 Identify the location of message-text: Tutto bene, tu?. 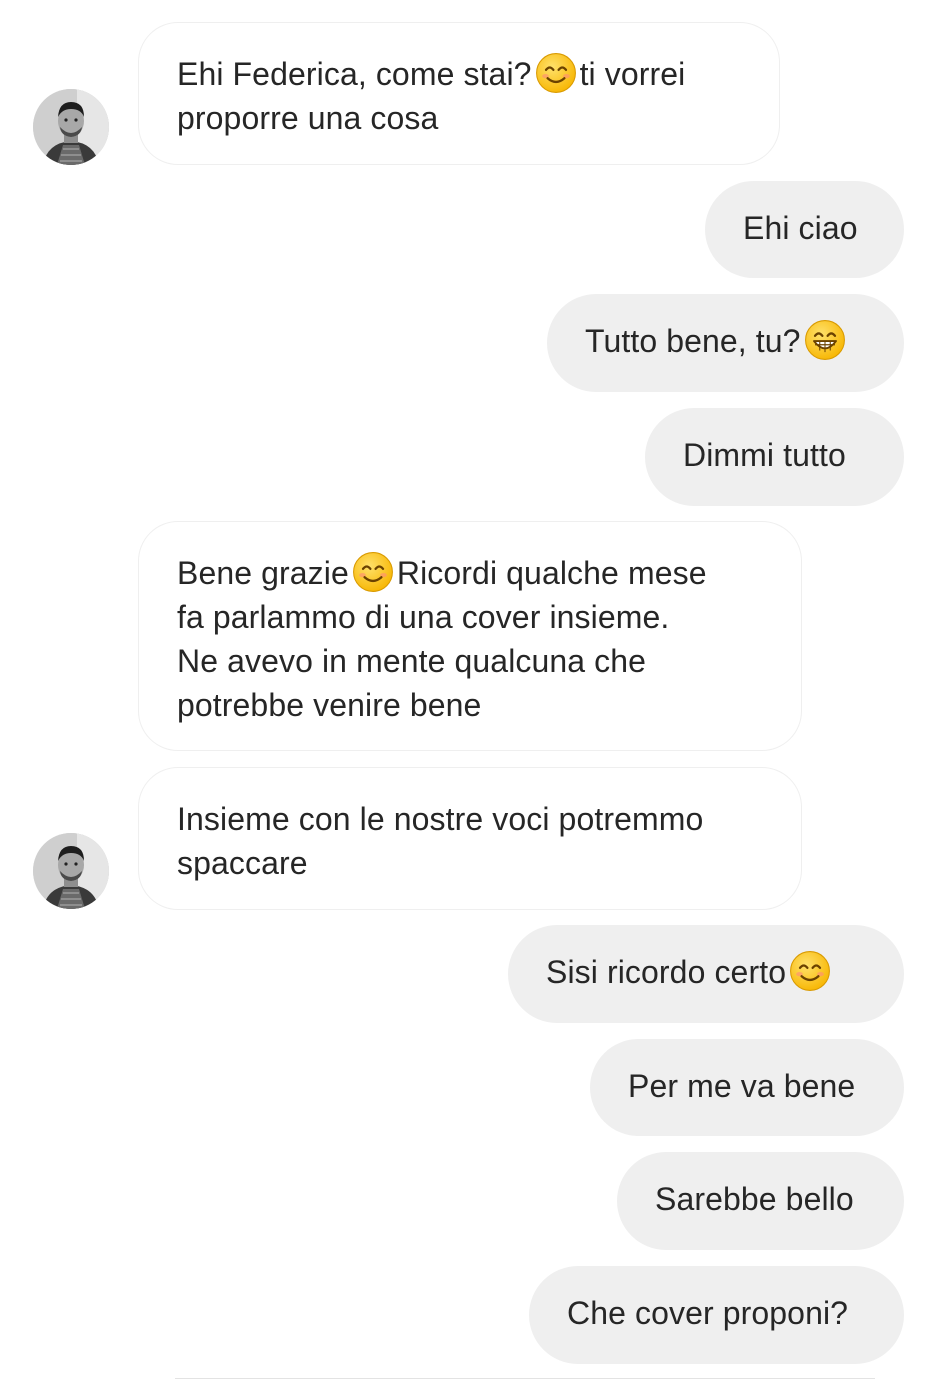
(693, 341).